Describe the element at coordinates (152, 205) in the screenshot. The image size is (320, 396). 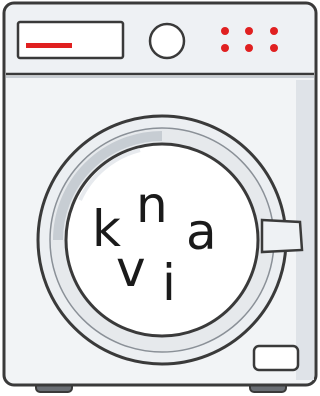
I see `drum-letter-n: n` at that location.